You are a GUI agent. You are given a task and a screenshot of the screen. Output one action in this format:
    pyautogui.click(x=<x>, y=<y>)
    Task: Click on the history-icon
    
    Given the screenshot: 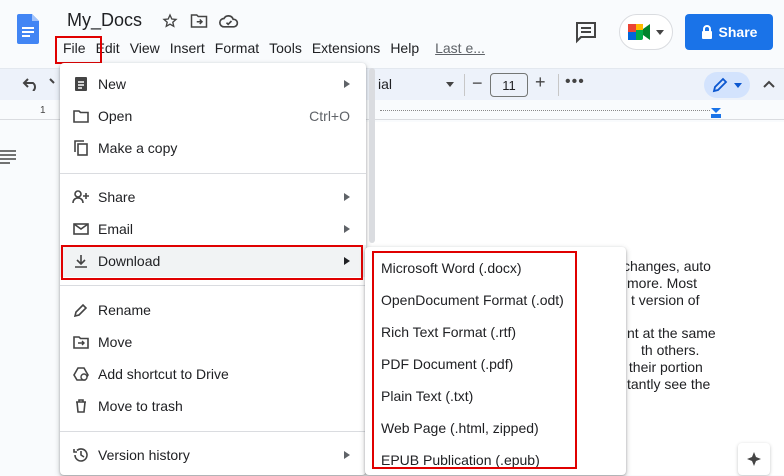 What is the action you would take?
    pyautogui.click(x=81, y=455)
    